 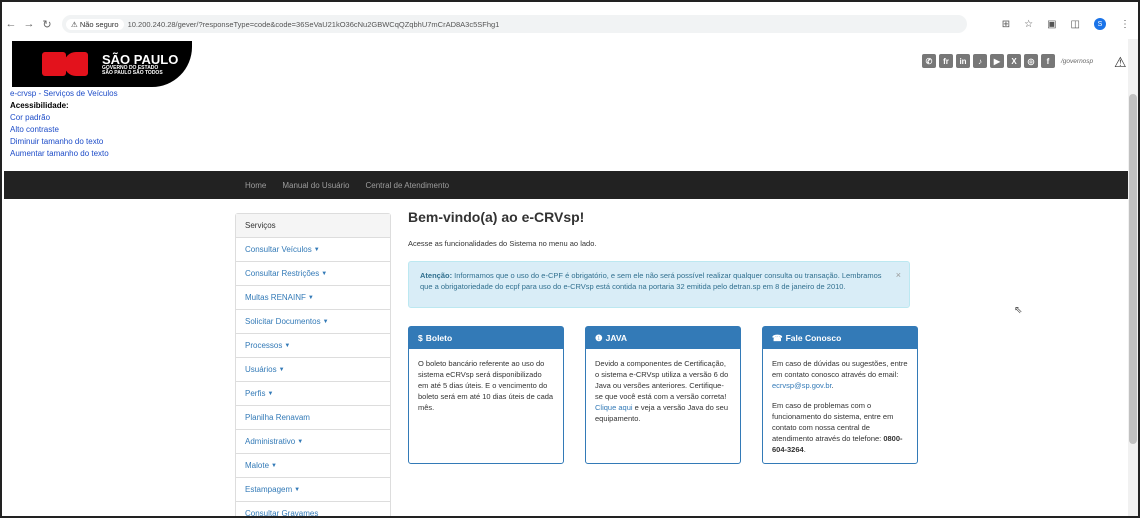 I want to click on reload-icon: ↻, so click(x=47, y=24).